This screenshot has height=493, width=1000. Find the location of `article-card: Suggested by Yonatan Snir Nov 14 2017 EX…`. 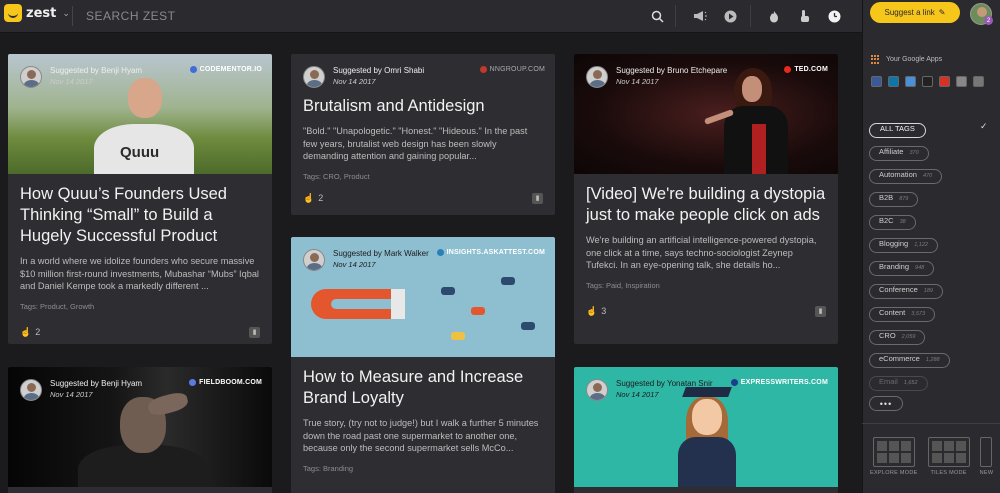

article-card: Suggested by Yonatan Snir Nov 14 2017 EX… is located at coordinates (706, 430).